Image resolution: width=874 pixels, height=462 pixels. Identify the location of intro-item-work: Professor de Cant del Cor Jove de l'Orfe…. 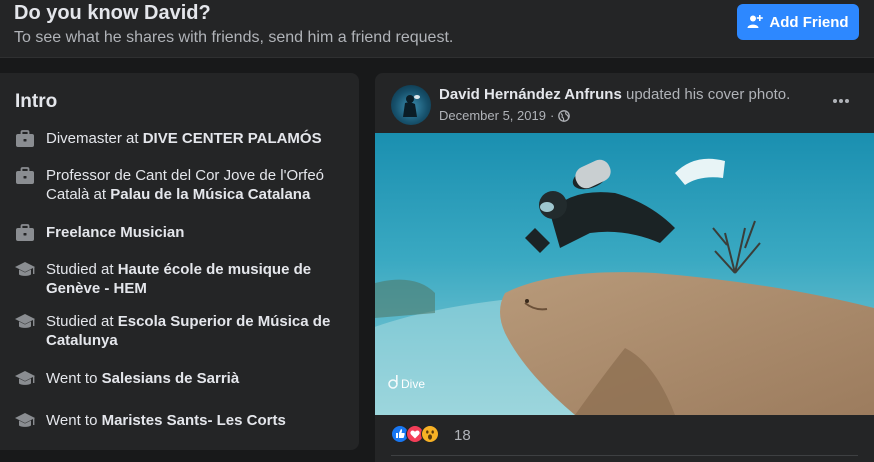
(174, 185).